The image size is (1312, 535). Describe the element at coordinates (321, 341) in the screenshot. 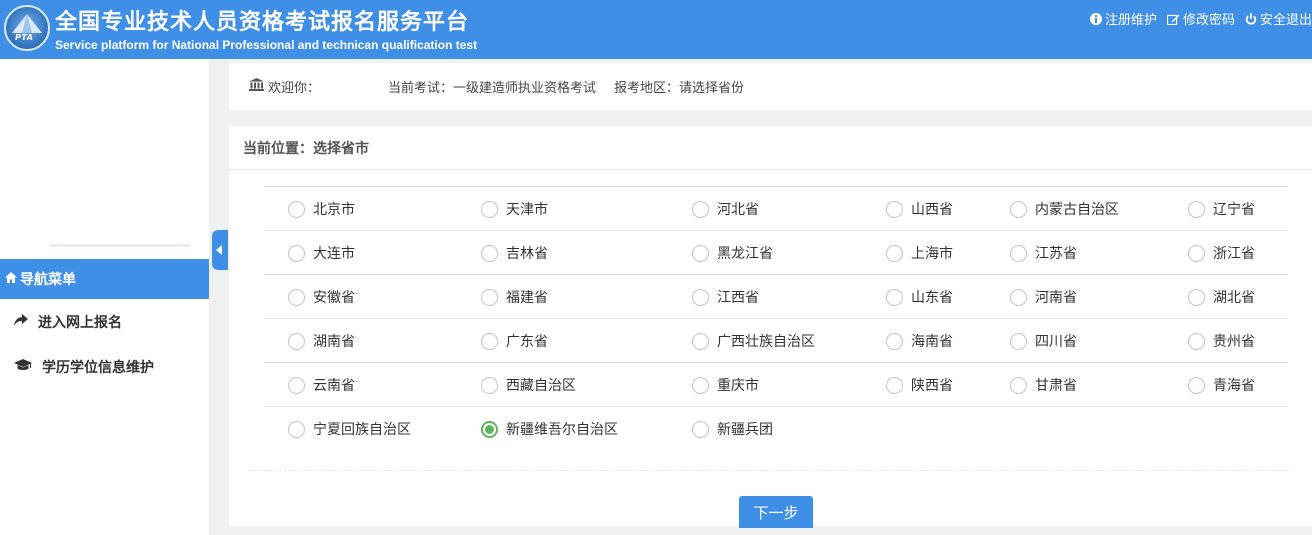

I see `province-option: 湖南省` at that location.